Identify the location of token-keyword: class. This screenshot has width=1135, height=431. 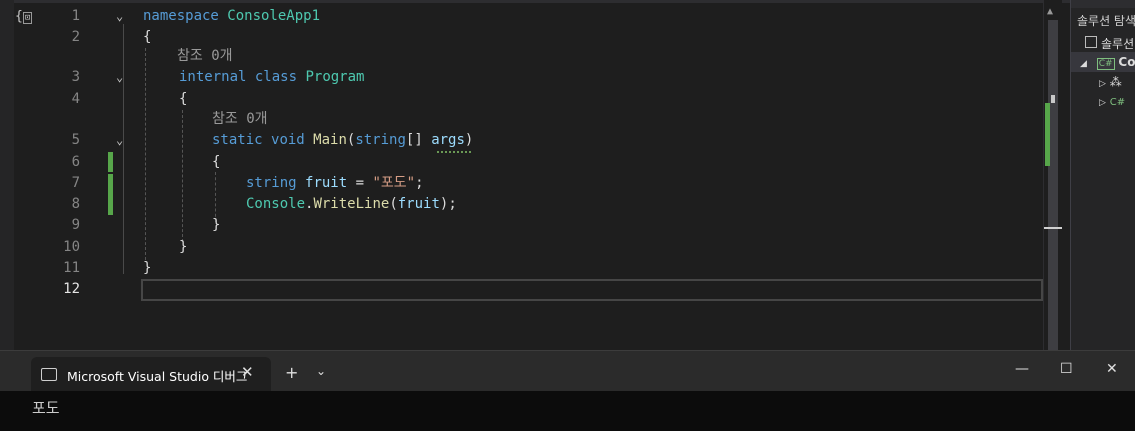
(276, 77).